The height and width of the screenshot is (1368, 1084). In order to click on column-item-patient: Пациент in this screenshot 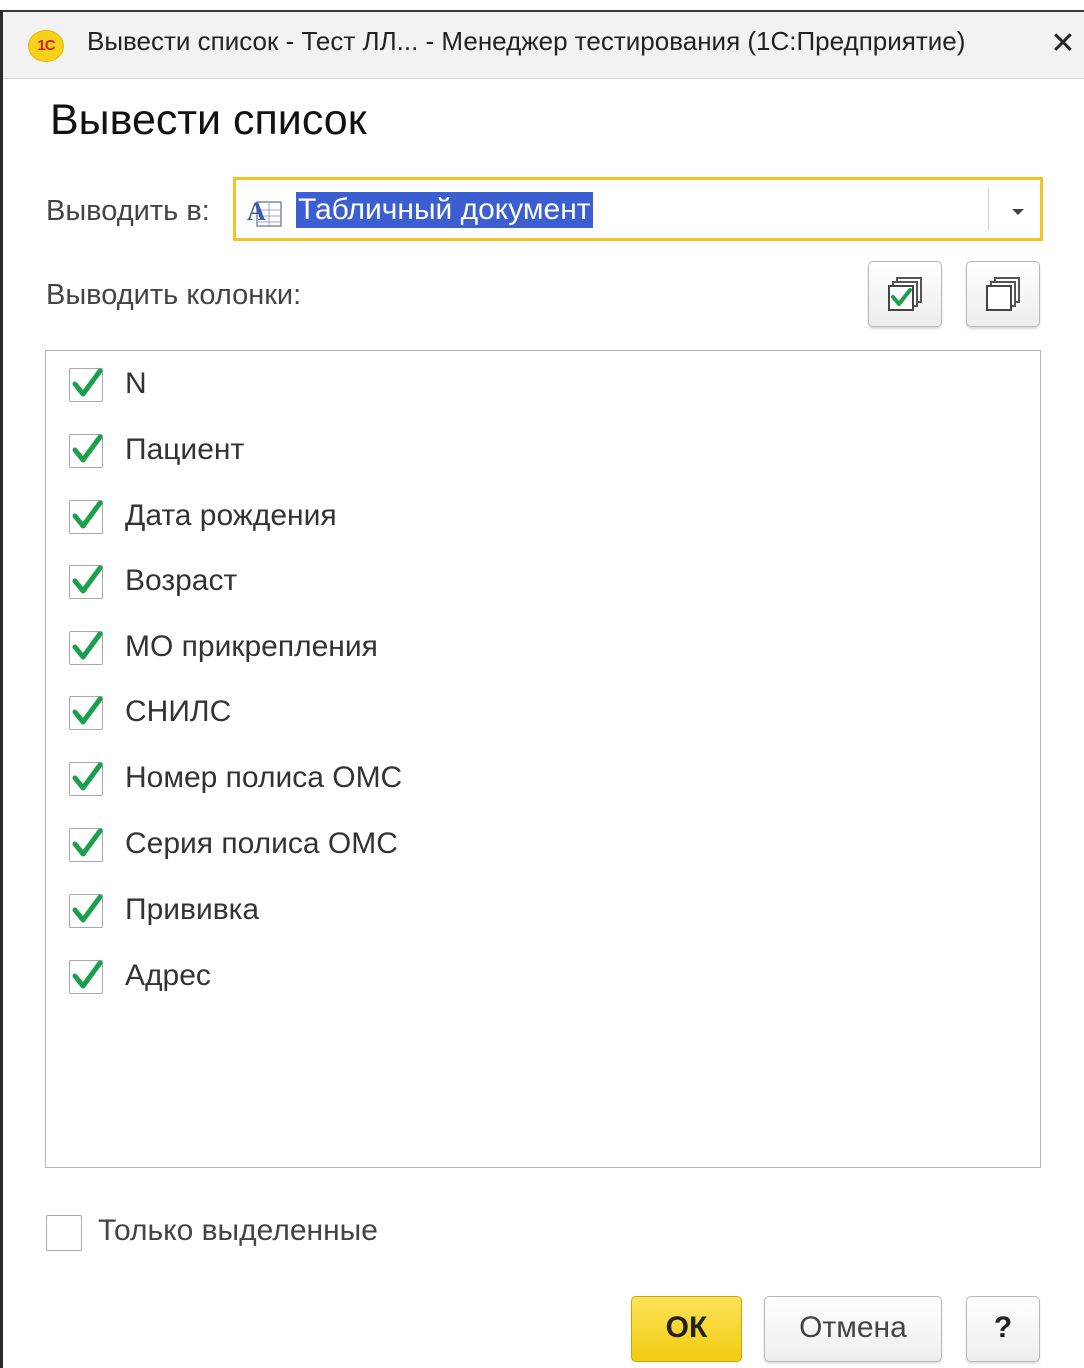, I will do `click(519, 455)`.